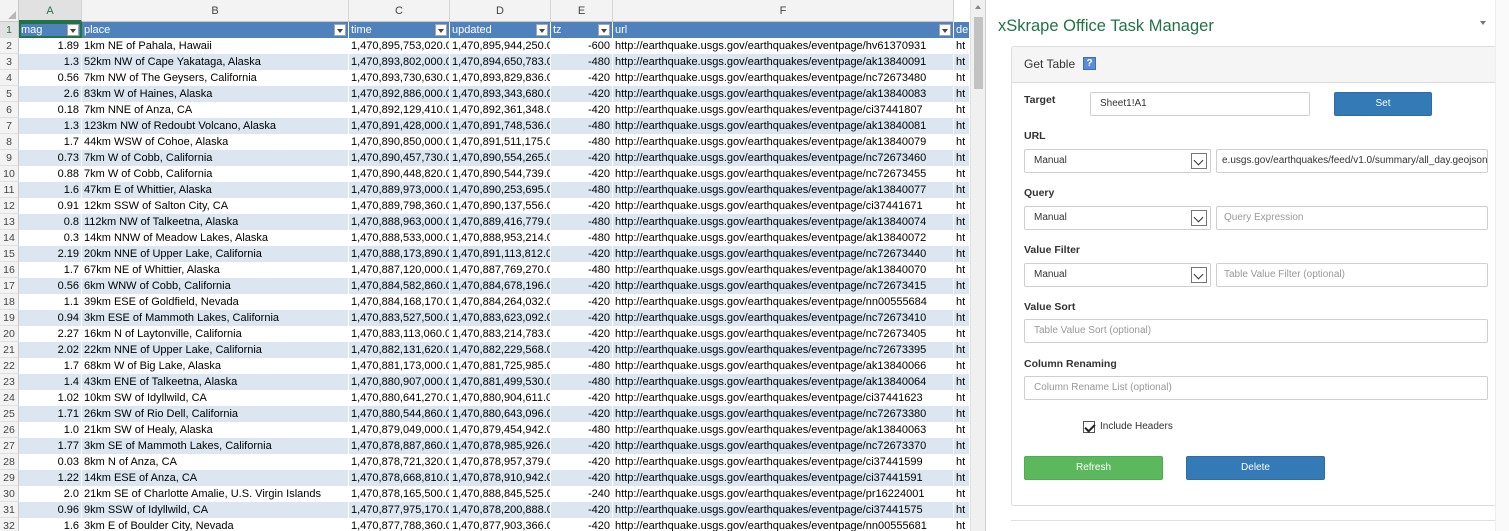 The image size is (1509, 531). I want to click on row-number: 2, so click(9, 46).